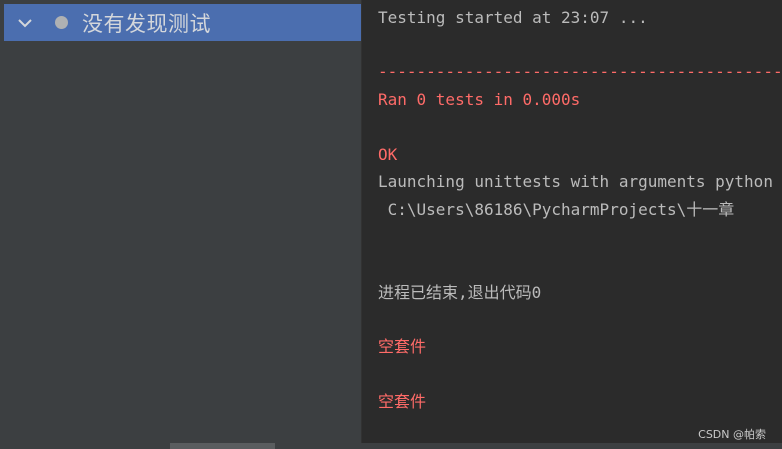 The image size is (782, 449). I want to click on watermark: CSDN @帕索, so click(732, 434).